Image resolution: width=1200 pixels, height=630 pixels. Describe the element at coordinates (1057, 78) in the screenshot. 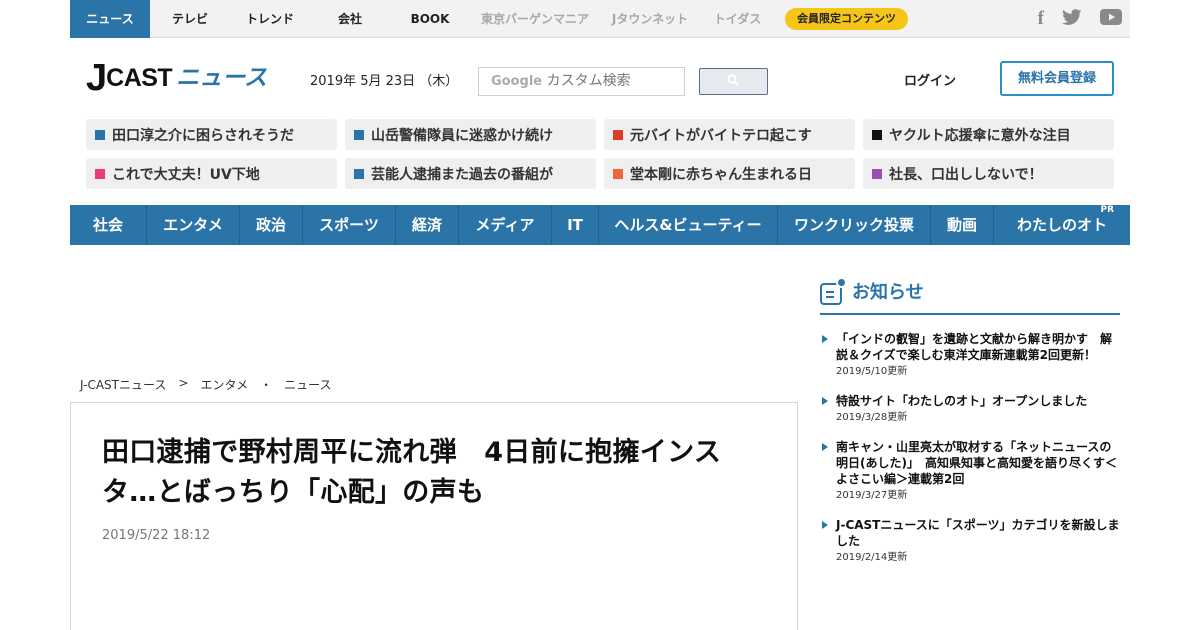

I see `register-button: 無料会員登録` at that location.